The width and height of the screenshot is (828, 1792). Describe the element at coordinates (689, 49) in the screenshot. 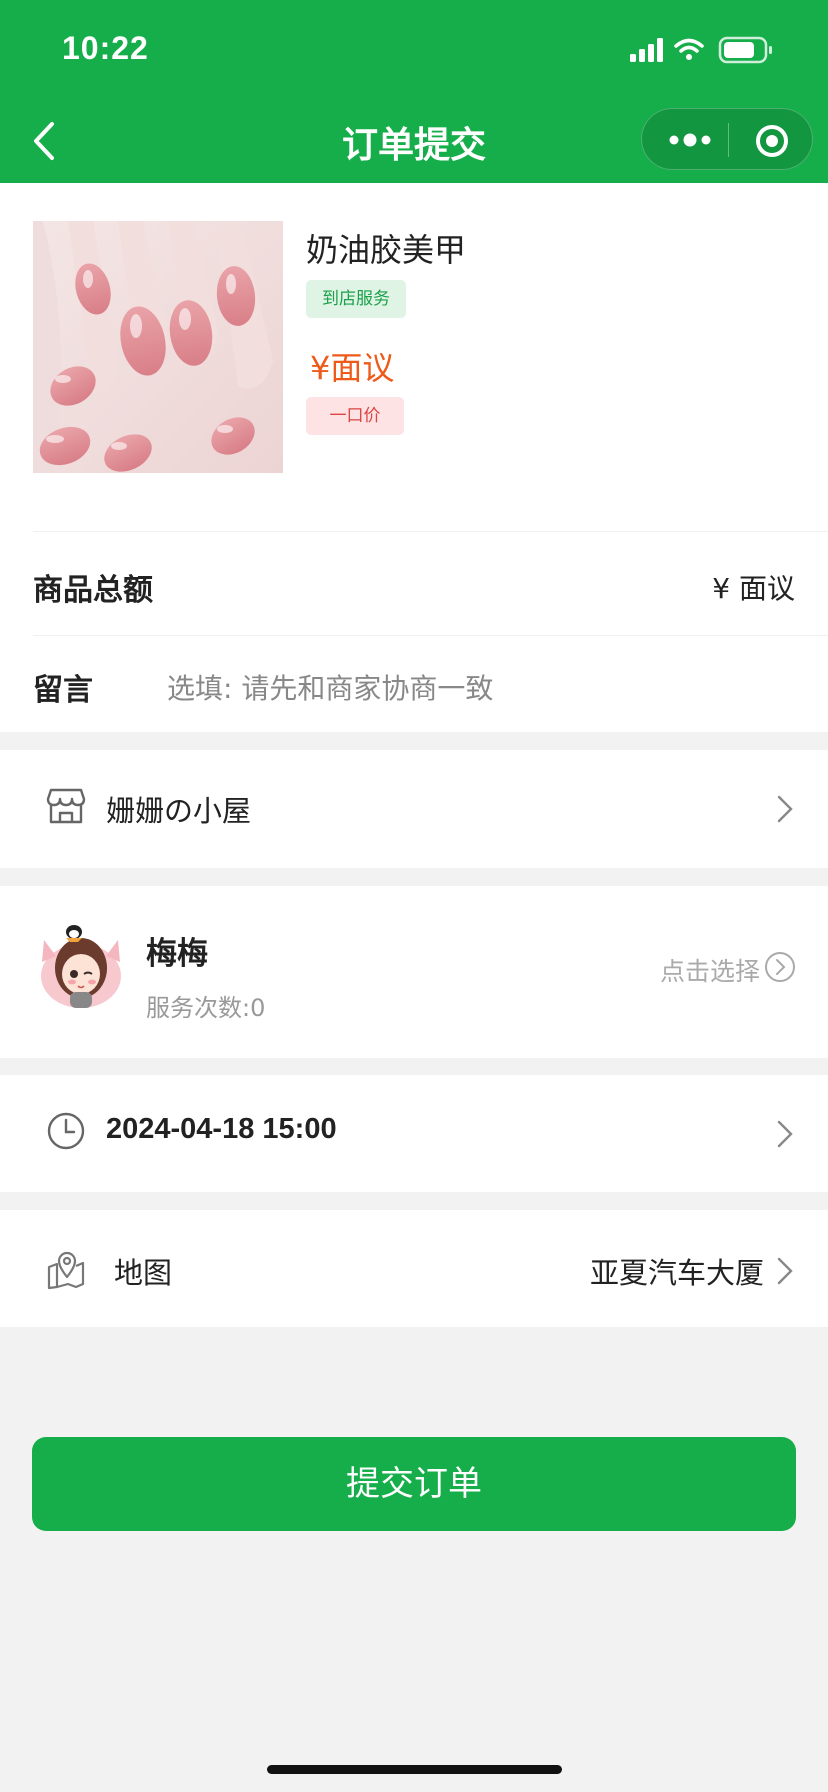

I see `wifi-icon` at that location.